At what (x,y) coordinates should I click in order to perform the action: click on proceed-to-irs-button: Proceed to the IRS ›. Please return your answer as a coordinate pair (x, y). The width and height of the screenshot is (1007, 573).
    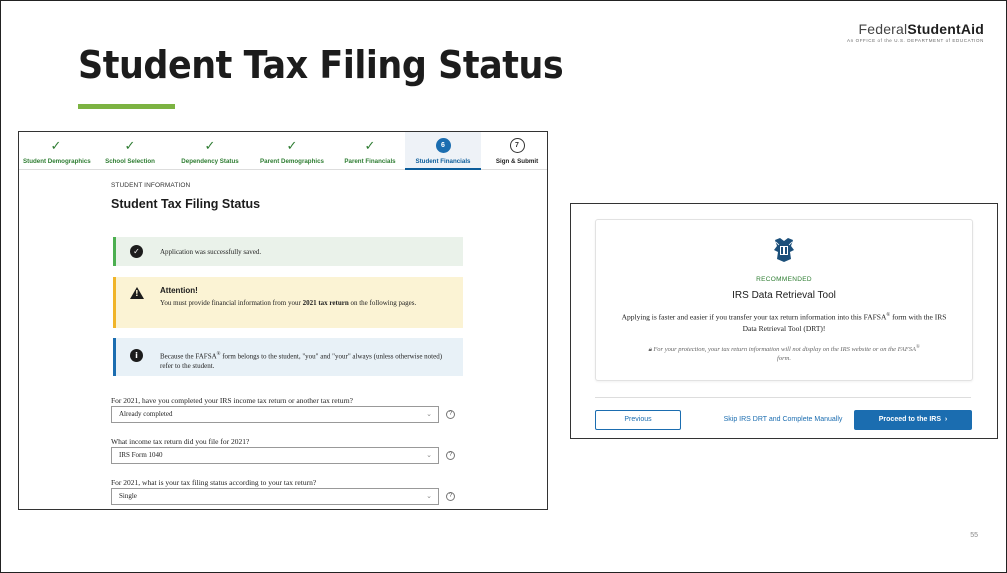
    Looking at the image, I should click on (913, 420).